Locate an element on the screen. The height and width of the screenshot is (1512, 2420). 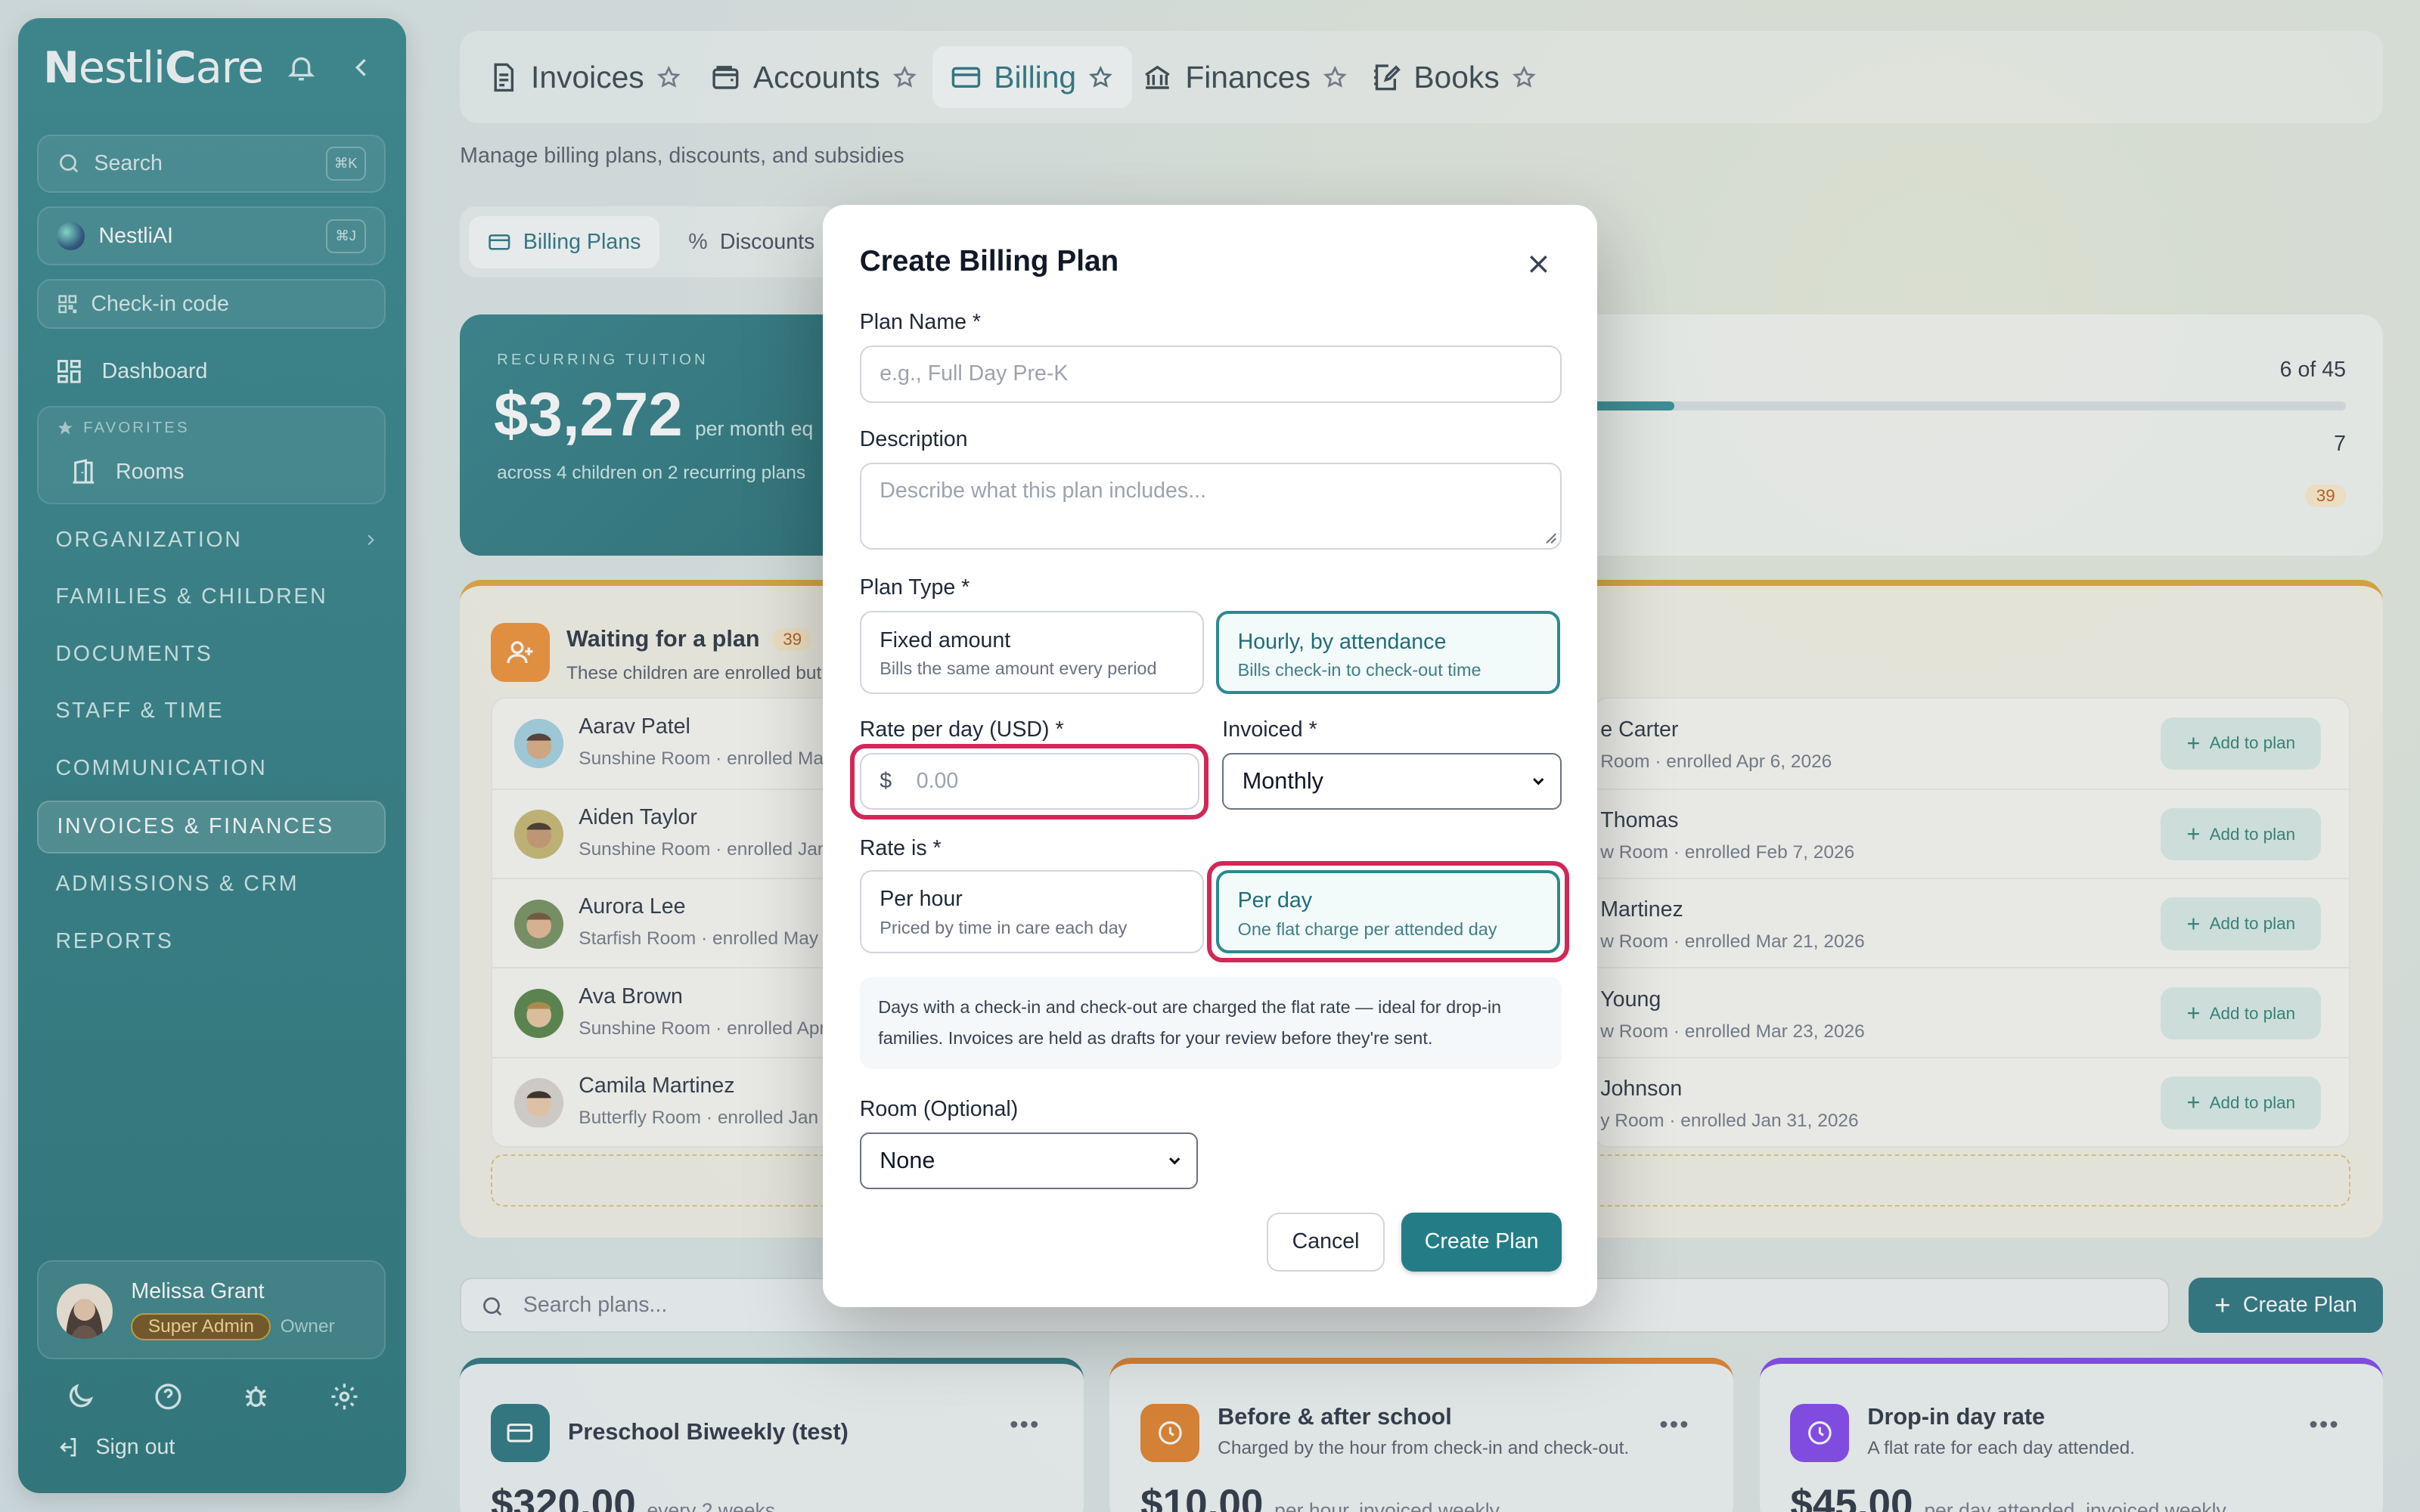
resize-handle-icon is located at coordinates (1551, 538).